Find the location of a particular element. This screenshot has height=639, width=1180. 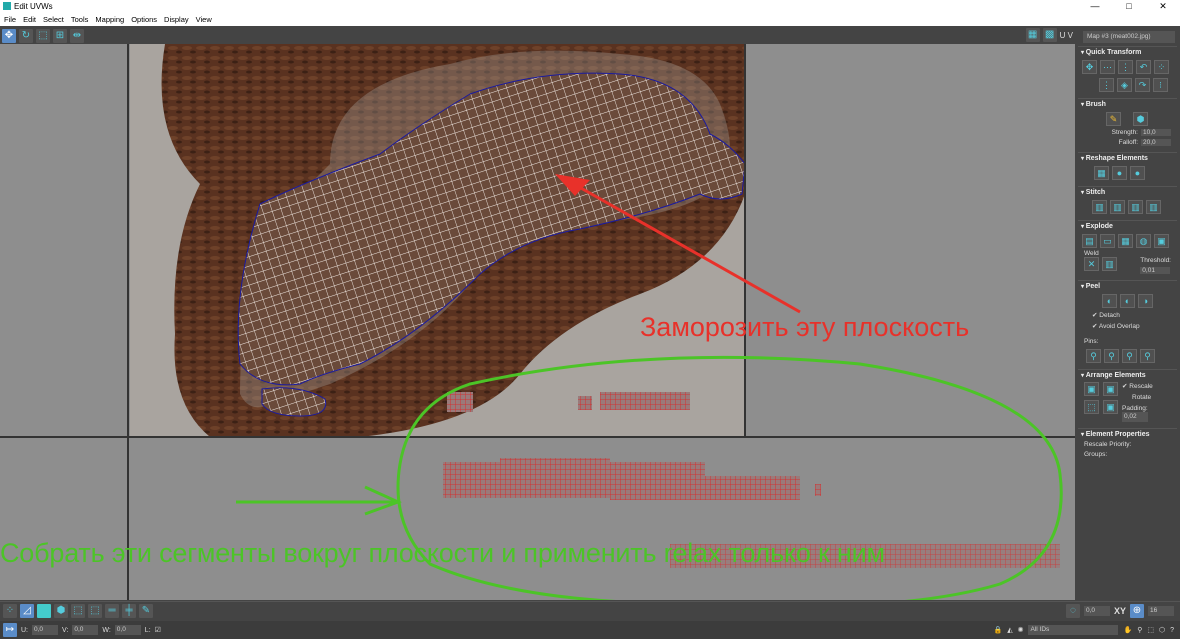

maximize-button: □ is located at coordinates (1129, 6).